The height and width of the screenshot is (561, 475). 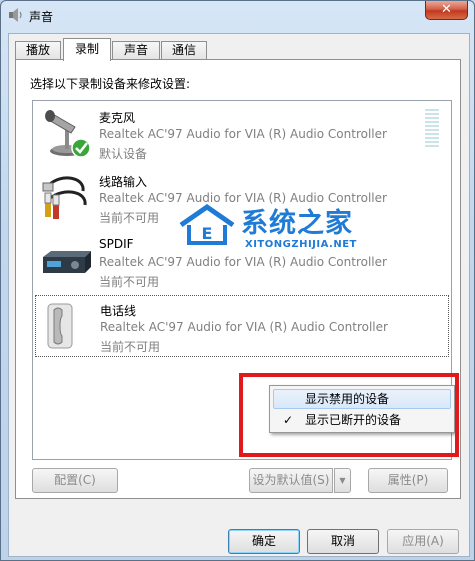 I want to click on device-name: 电话线, so click(x=118, y=311).